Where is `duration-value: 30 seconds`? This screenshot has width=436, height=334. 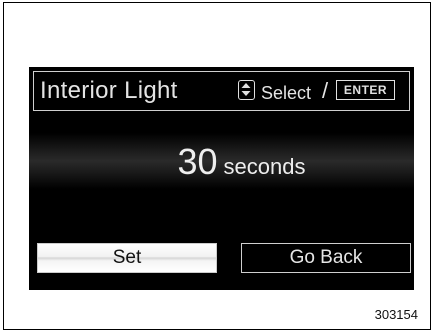
duration-value: 30 seconds is located at coordinates (221, 162).